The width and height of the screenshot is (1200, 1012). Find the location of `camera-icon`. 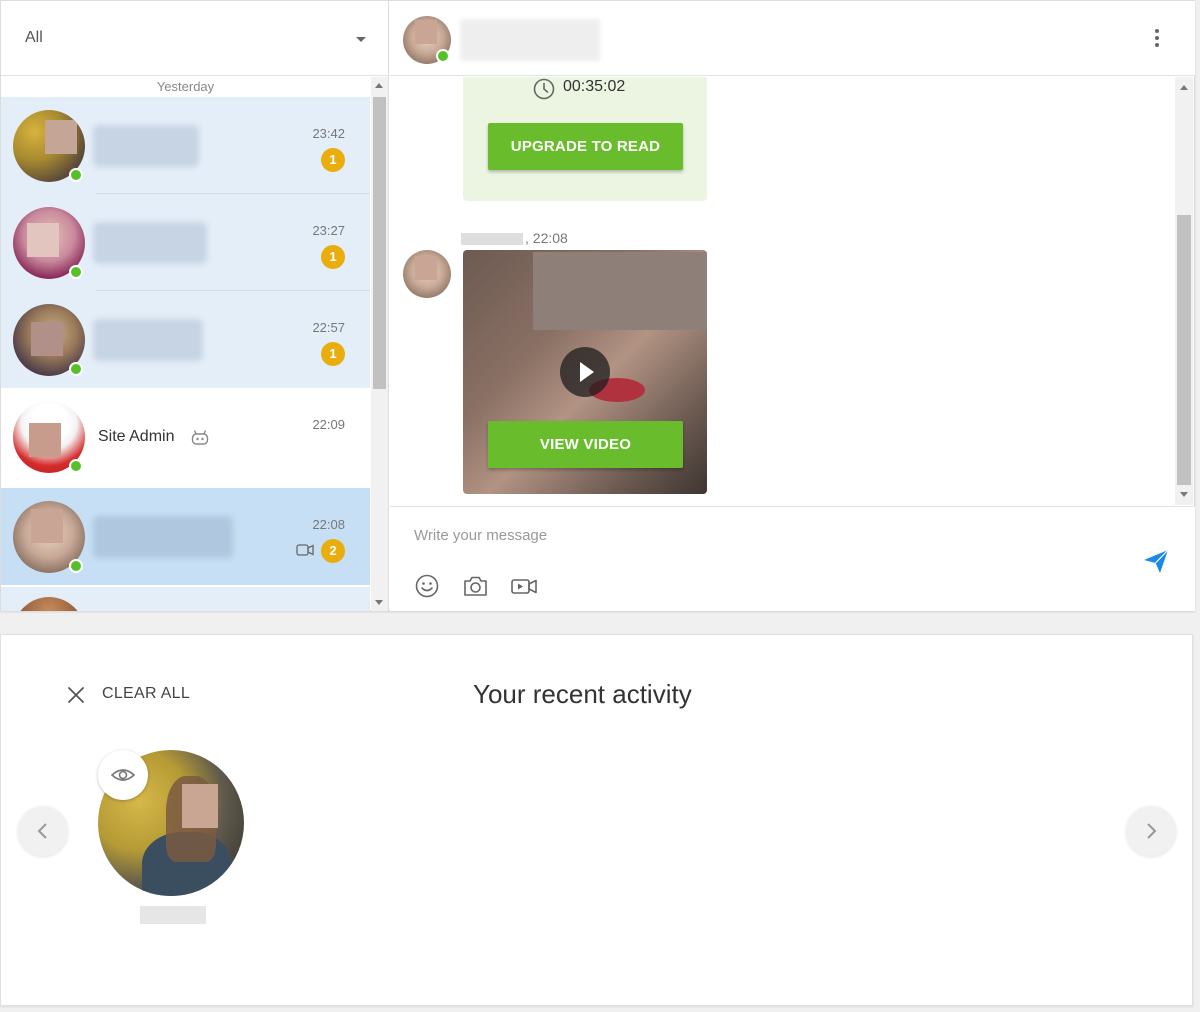

camera-icon is located at coordinates (476, 586).